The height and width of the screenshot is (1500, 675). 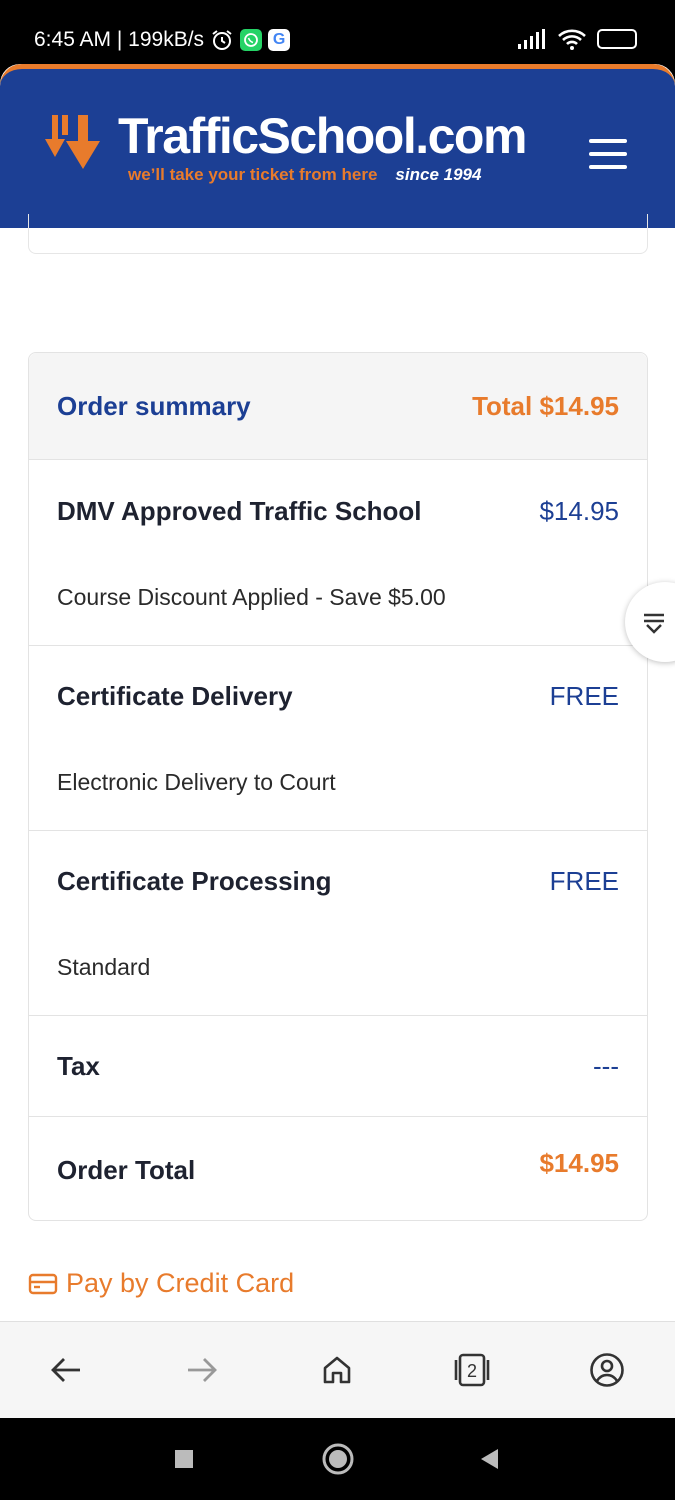 I want to click on alarm-icon, so click(x=222, y=40).